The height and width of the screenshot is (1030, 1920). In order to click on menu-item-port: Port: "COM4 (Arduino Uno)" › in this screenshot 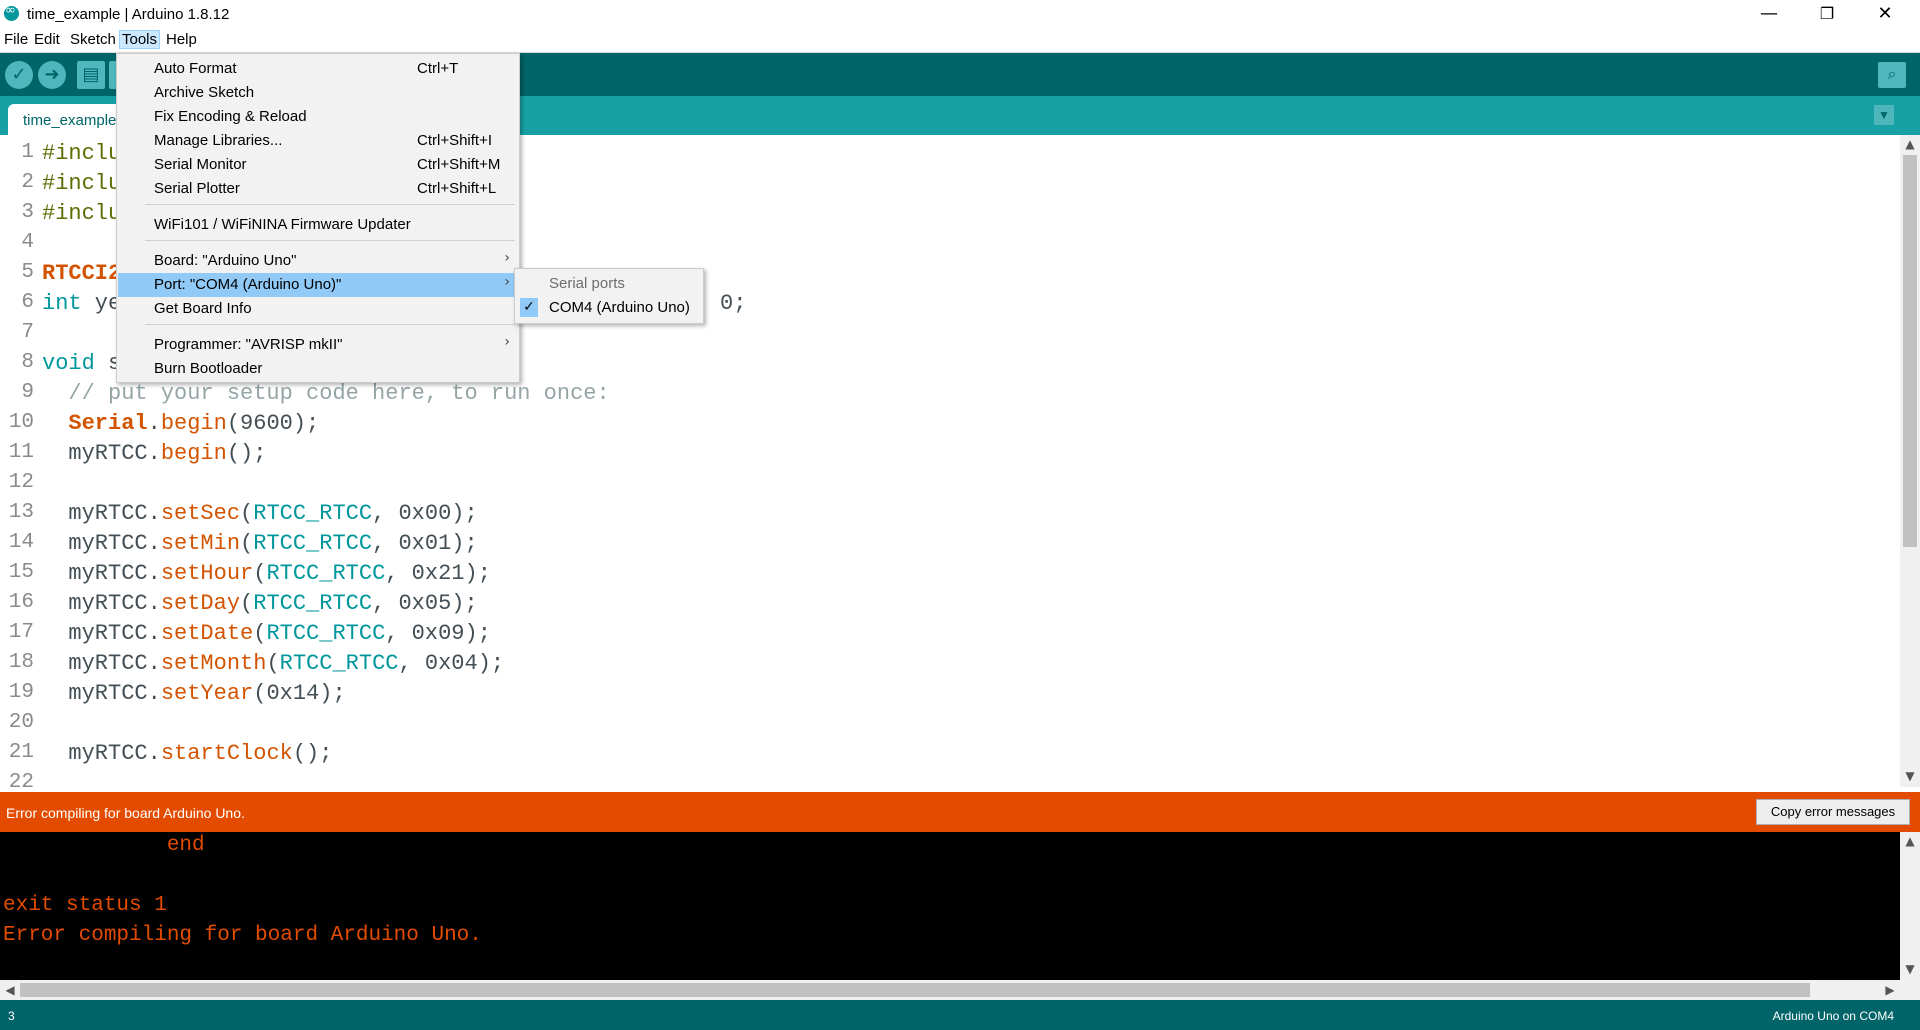, I will do `click(318, 285)`.